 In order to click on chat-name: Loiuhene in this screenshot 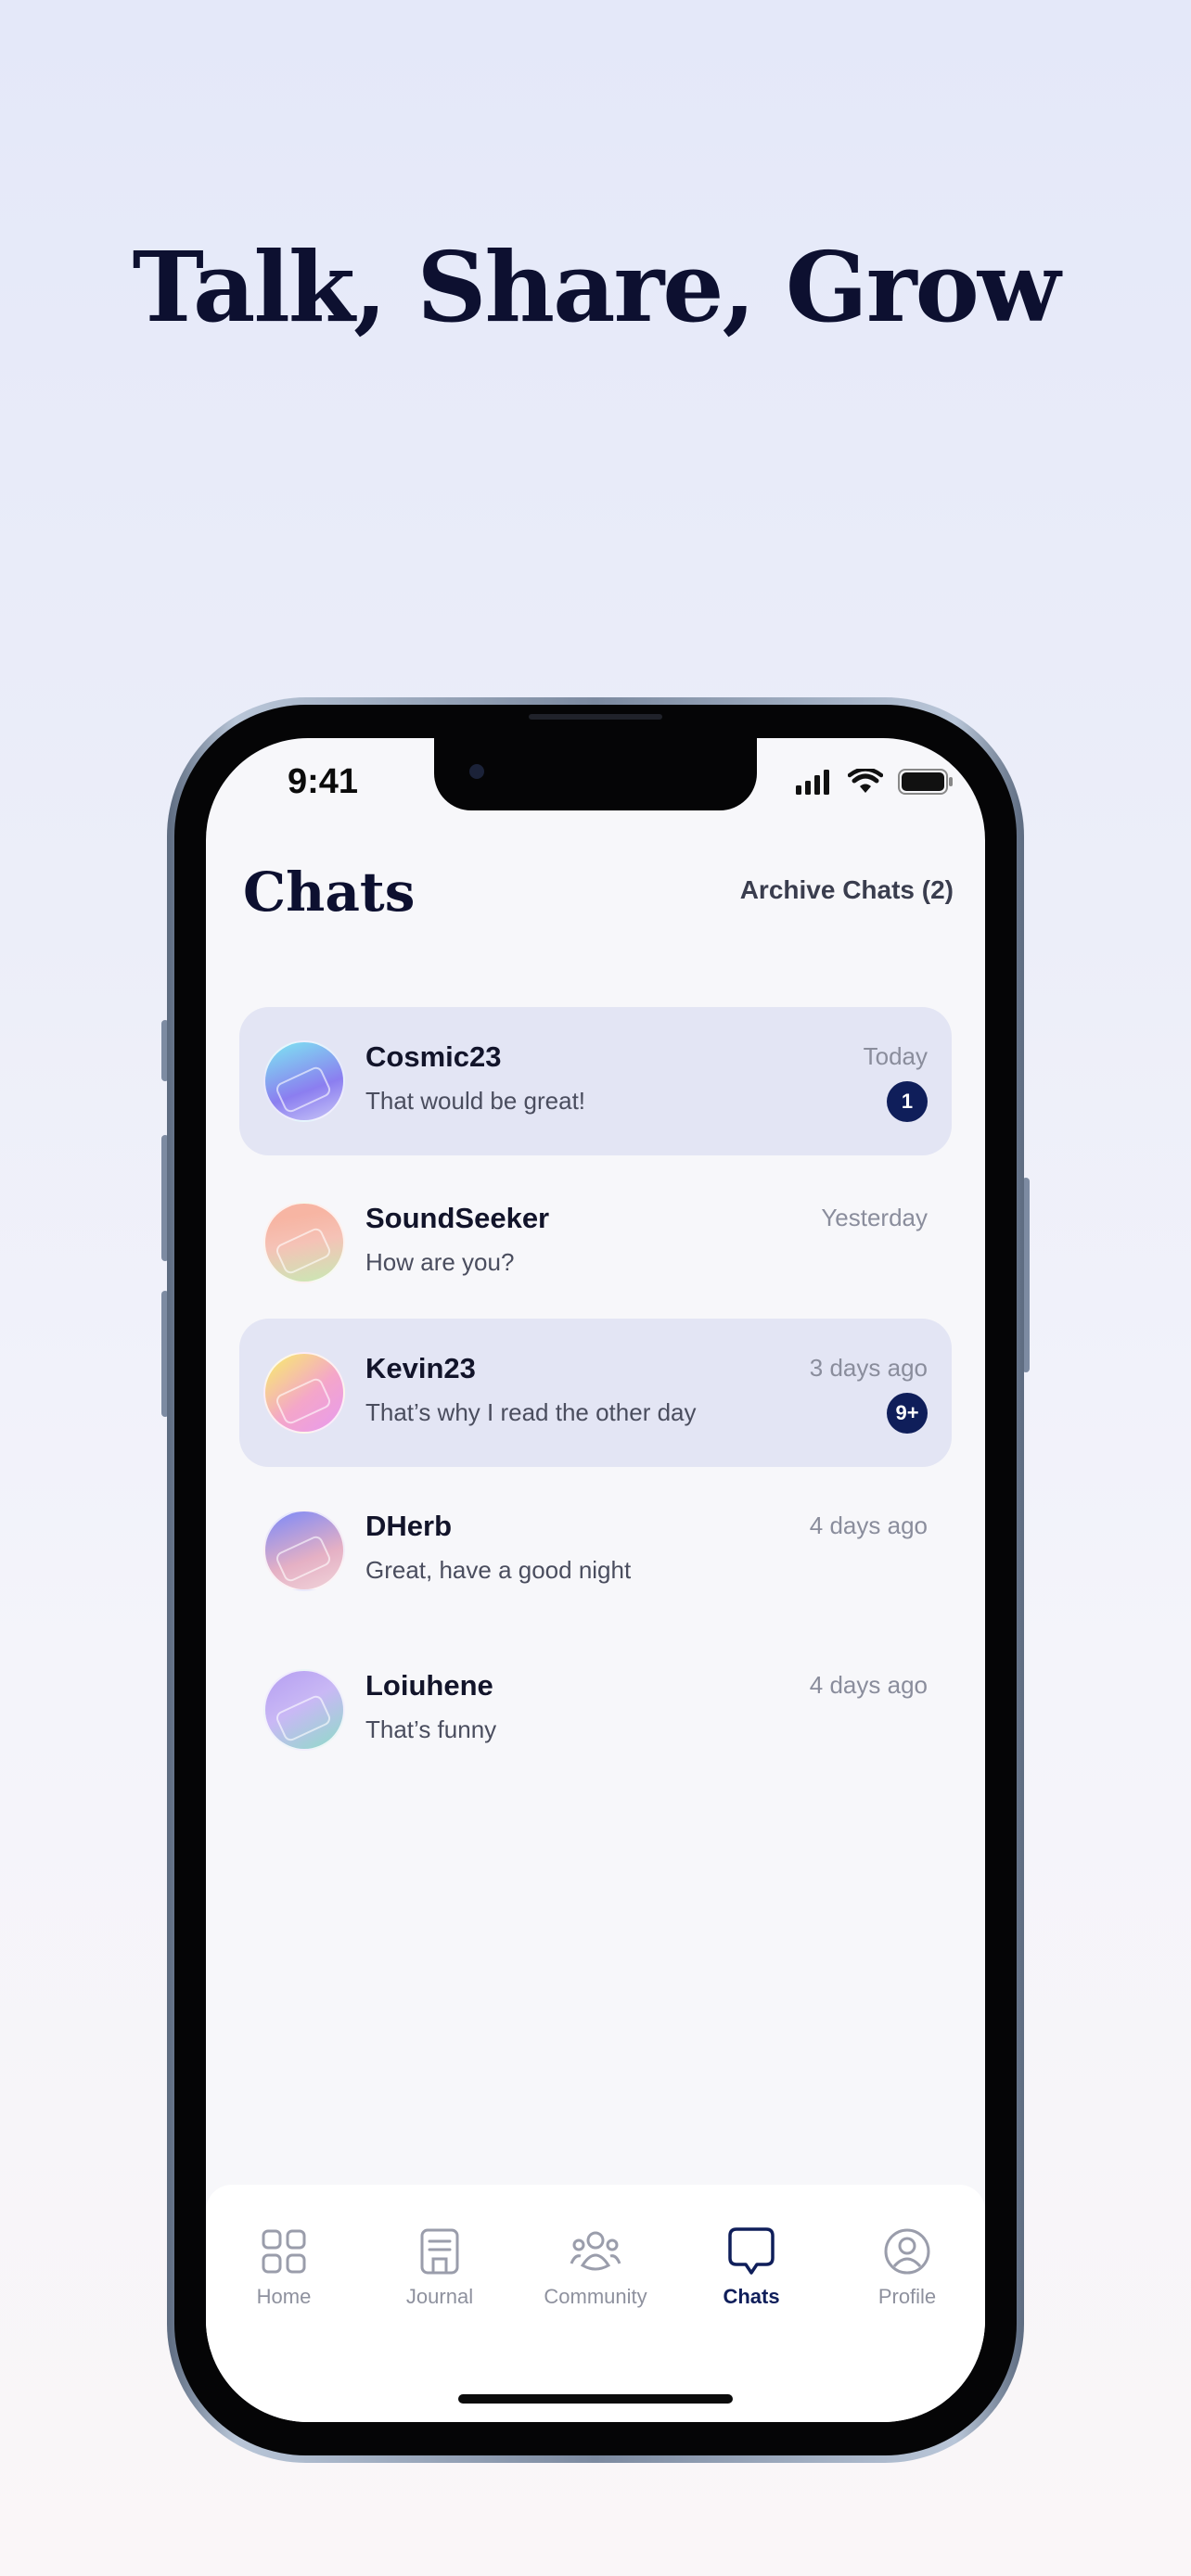, I will do `click(429, 1686)`.